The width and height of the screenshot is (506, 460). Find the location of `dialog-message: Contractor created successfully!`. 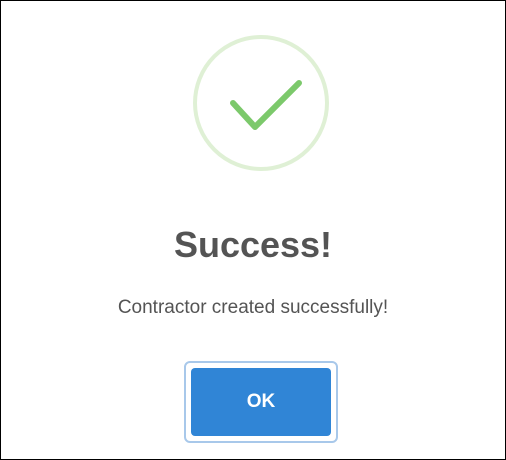

dialog-message: Contractor created successfully! is located at coordinates (253, 307).